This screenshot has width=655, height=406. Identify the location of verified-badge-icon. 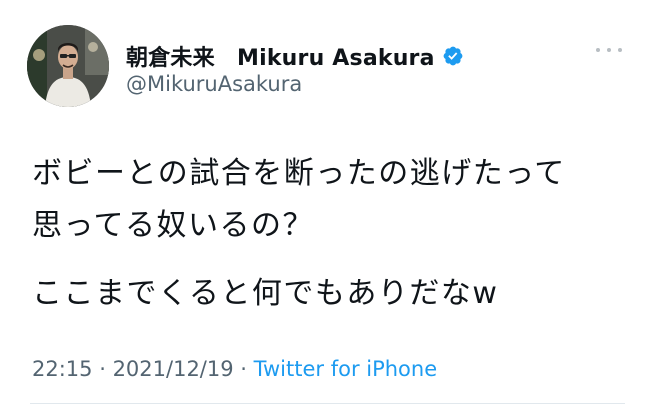
(453, 56).